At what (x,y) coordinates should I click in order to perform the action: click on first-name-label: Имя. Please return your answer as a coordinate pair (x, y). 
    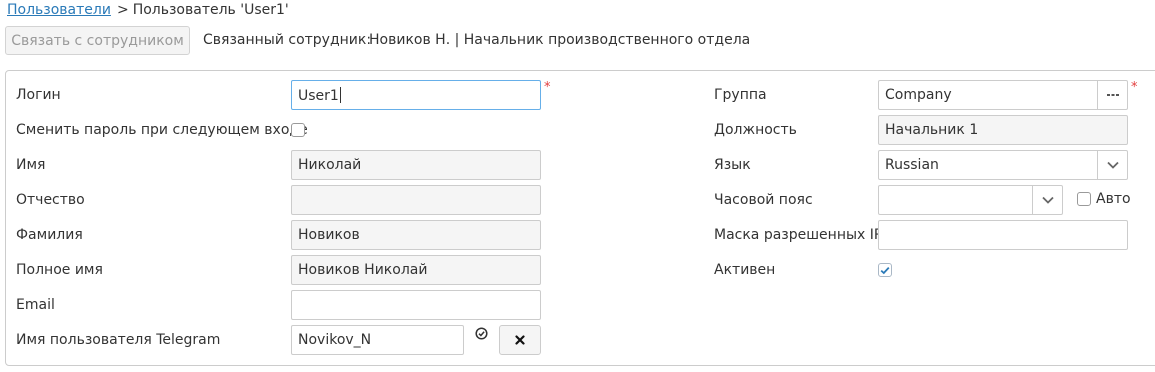
    Looking at the image, I should click on (31, 165).